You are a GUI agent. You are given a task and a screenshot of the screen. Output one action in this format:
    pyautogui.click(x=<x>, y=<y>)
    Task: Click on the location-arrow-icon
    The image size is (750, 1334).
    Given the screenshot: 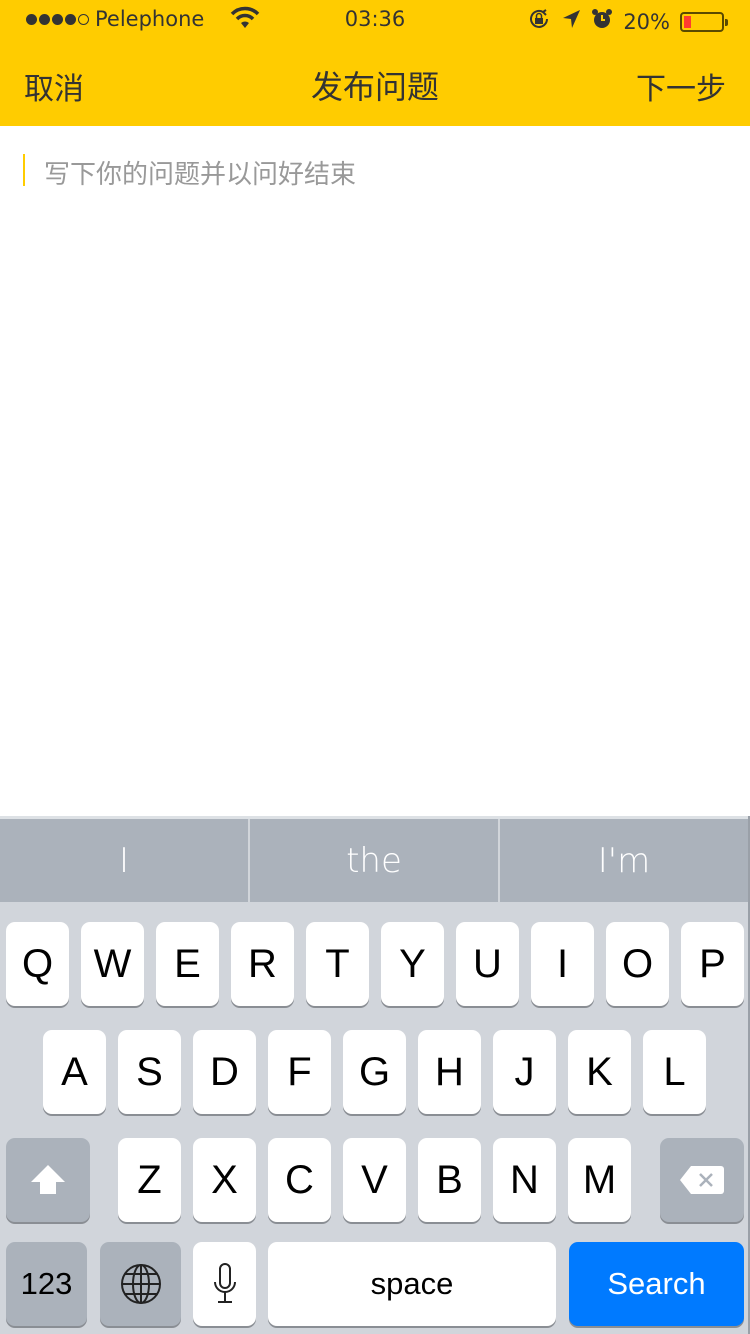 What is the action you would take?
    pyautogui.click(x=571, y=21)
    